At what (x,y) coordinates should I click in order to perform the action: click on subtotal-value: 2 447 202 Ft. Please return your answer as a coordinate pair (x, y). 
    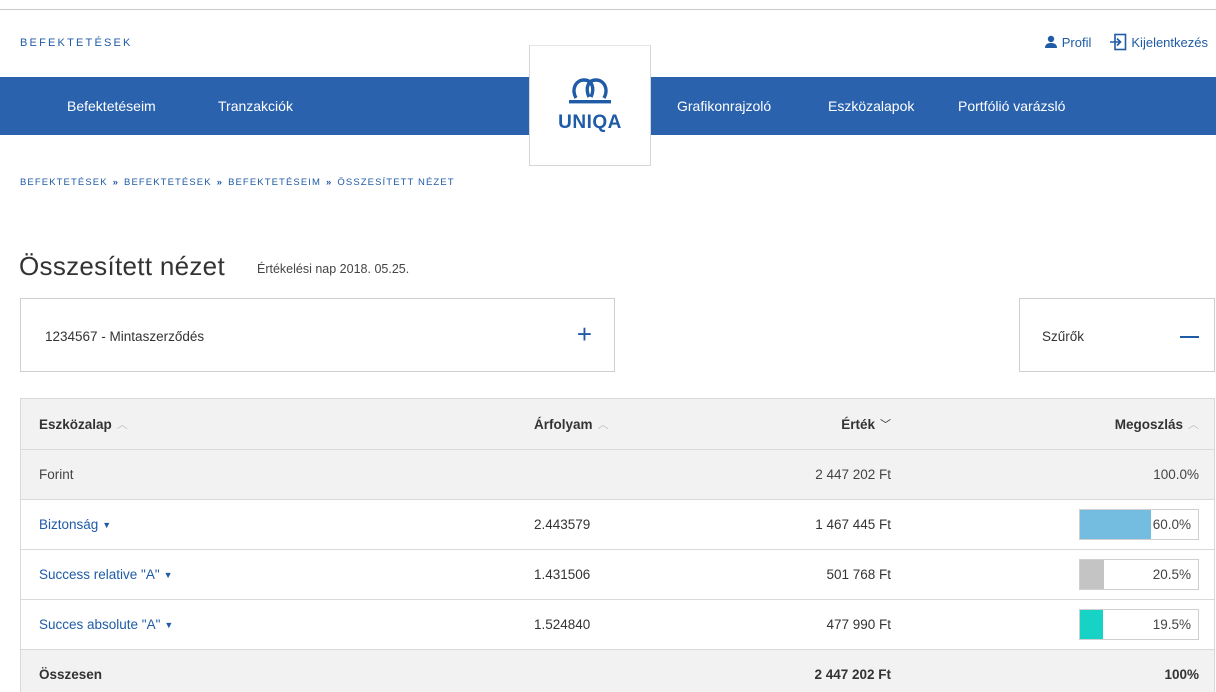
    Looking at the image, I should click on (853, 474).